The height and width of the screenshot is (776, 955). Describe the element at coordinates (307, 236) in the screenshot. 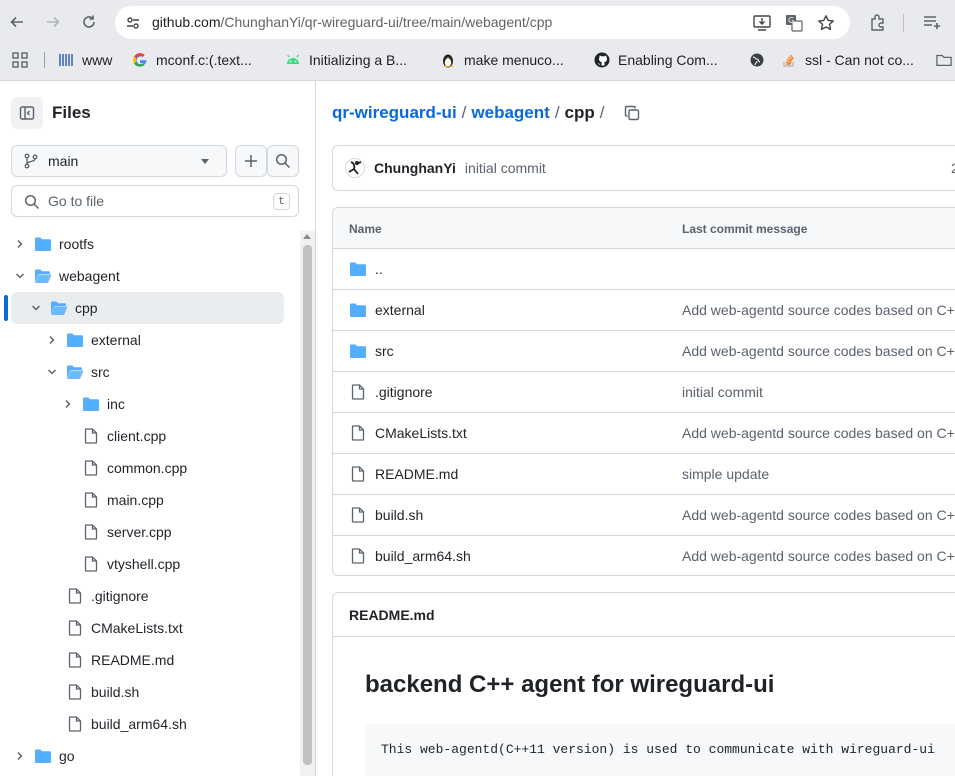

I see `scroll-up-arrow-icon` at that location.